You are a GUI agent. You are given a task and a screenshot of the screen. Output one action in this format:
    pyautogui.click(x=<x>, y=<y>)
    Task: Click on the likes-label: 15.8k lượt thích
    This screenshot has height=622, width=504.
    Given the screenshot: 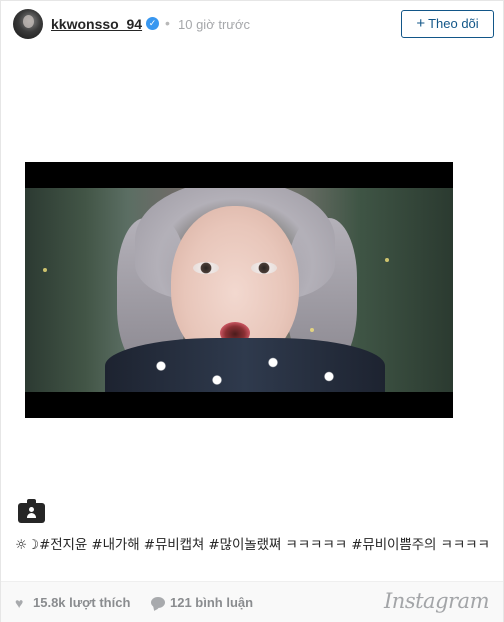 What is the action you would take?
    pyautogui.click(x=82, y=602)
    